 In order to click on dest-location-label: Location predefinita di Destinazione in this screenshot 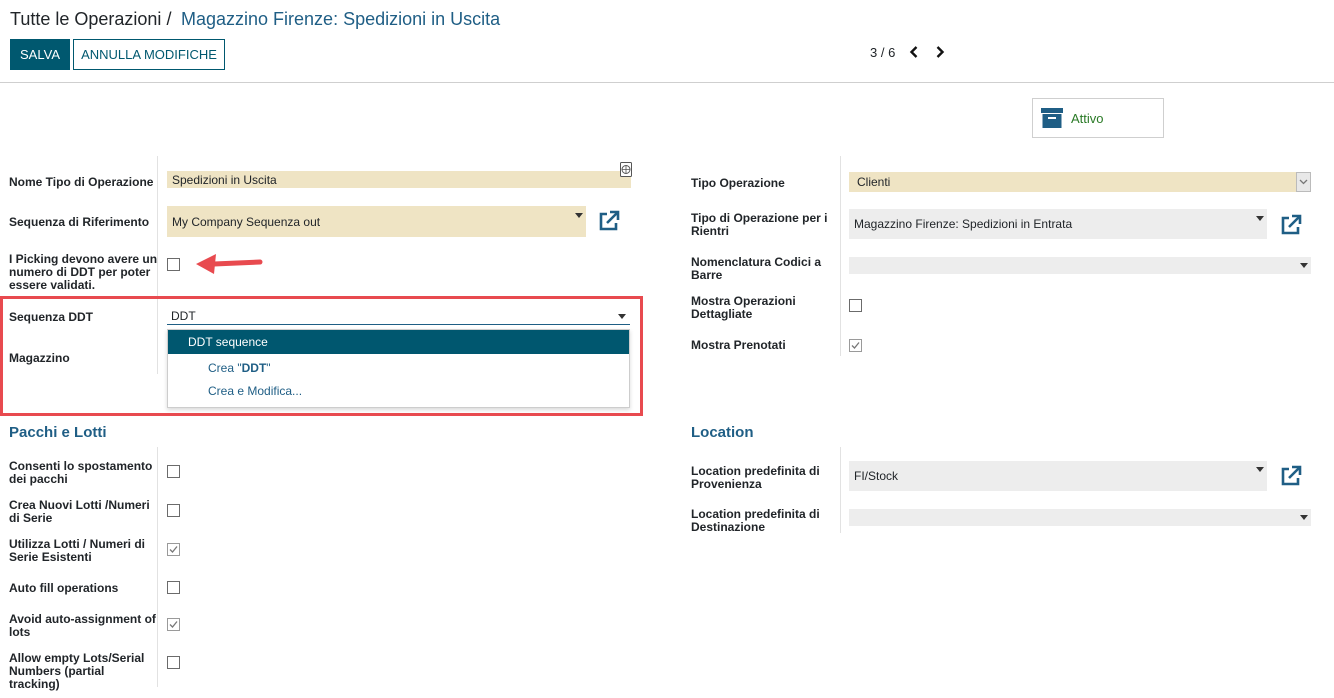, I will do `click(755, 520)`.